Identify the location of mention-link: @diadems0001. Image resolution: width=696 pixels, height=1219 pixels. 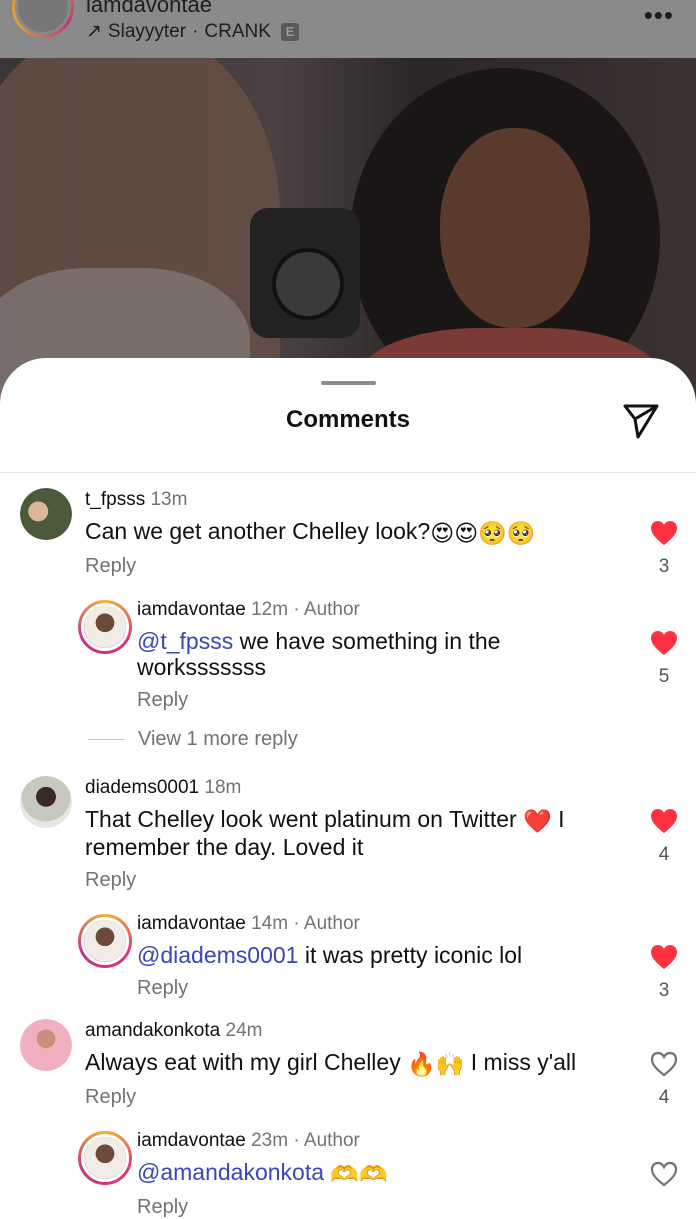
(217, 955).